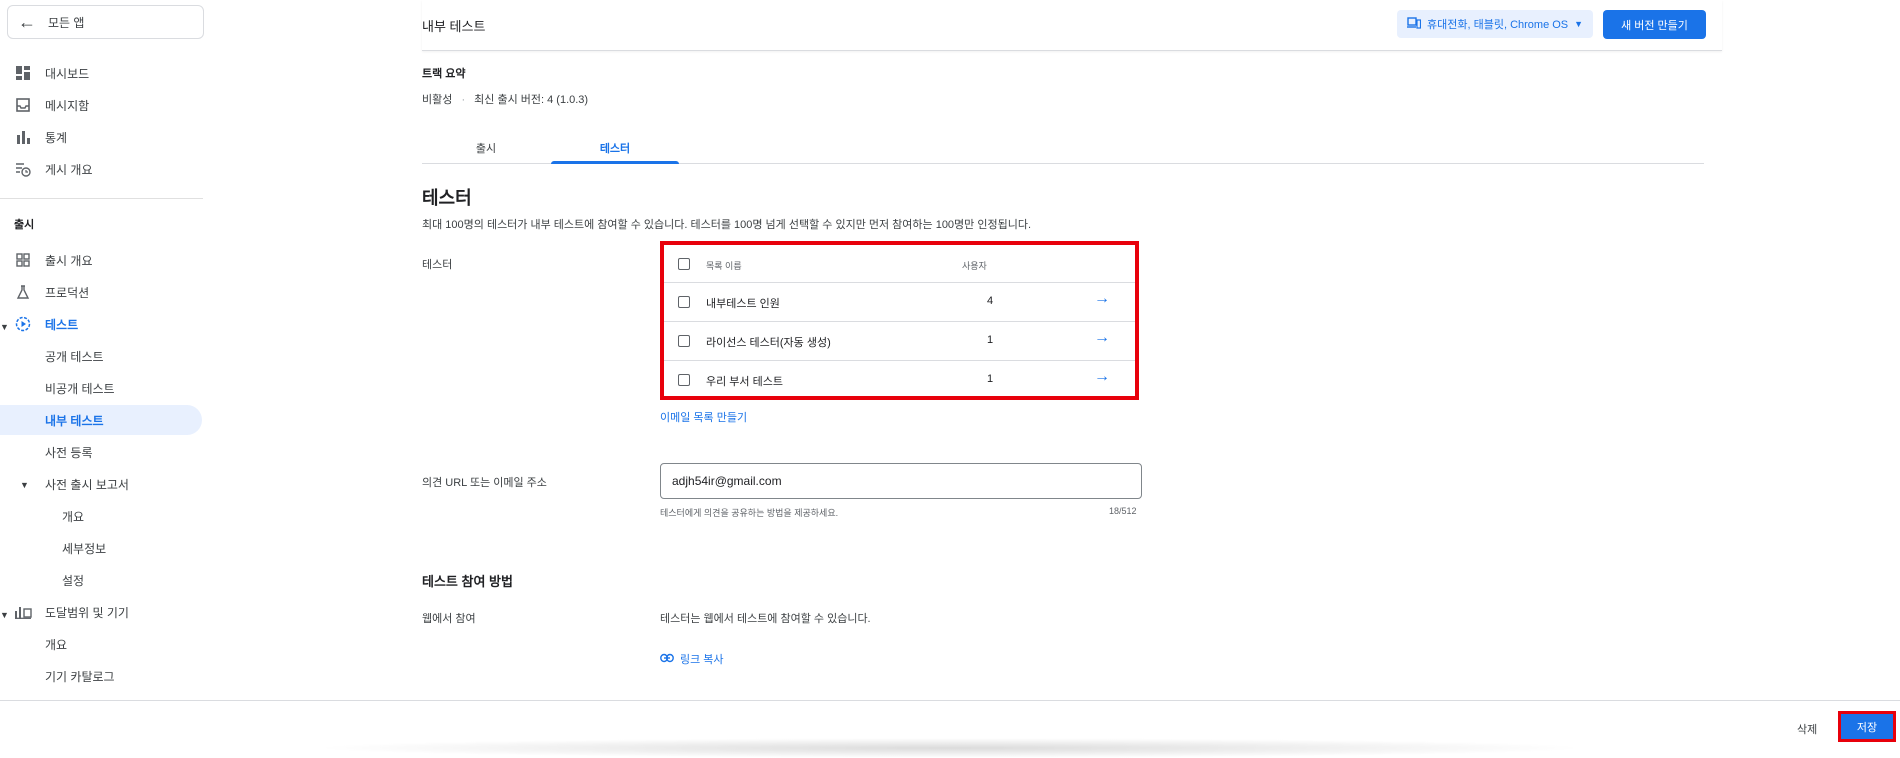  Describe the element at coordinates (101, 324) in the screenshot. I see `sidebar-item-testing: 테스트` at that location.